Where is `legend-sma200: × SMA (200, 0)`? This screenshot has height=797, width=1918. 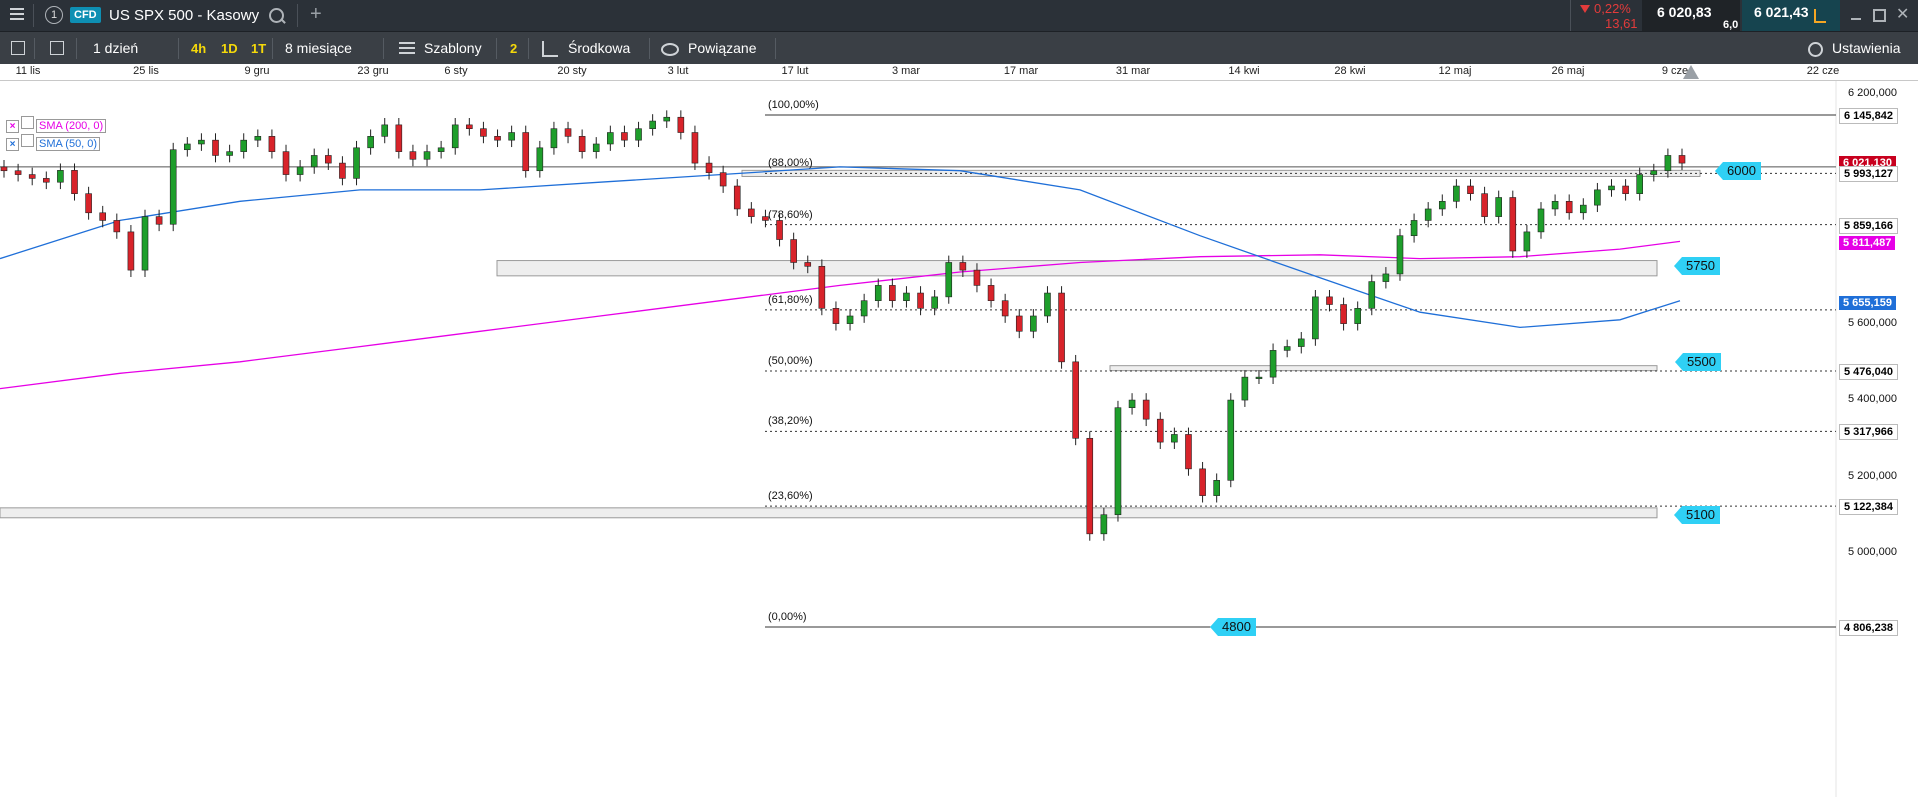
legend-sma200: × SMA (200, 0) is located at coordinates (56, 124).